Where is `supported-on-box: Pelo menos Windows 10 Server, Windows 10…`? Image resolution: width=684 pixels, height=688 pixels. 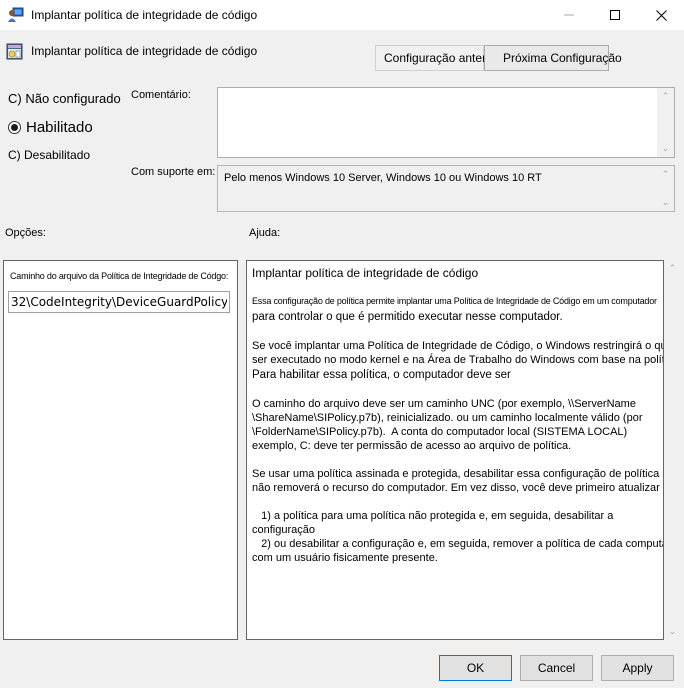 supported-on-box: Pelo menos Windows 10 Server, Windows 10… is located at coordinates (446, 188).